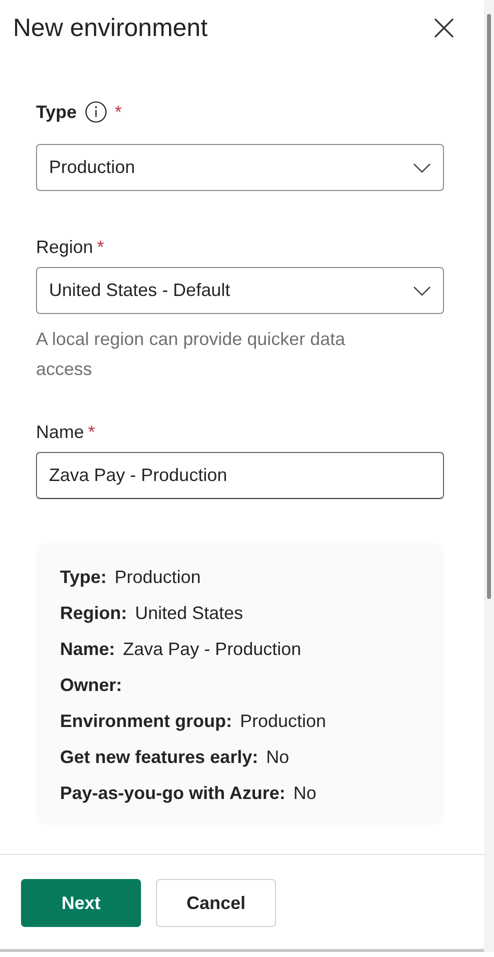  I want to click on field-label: Type, so click(56, 112).